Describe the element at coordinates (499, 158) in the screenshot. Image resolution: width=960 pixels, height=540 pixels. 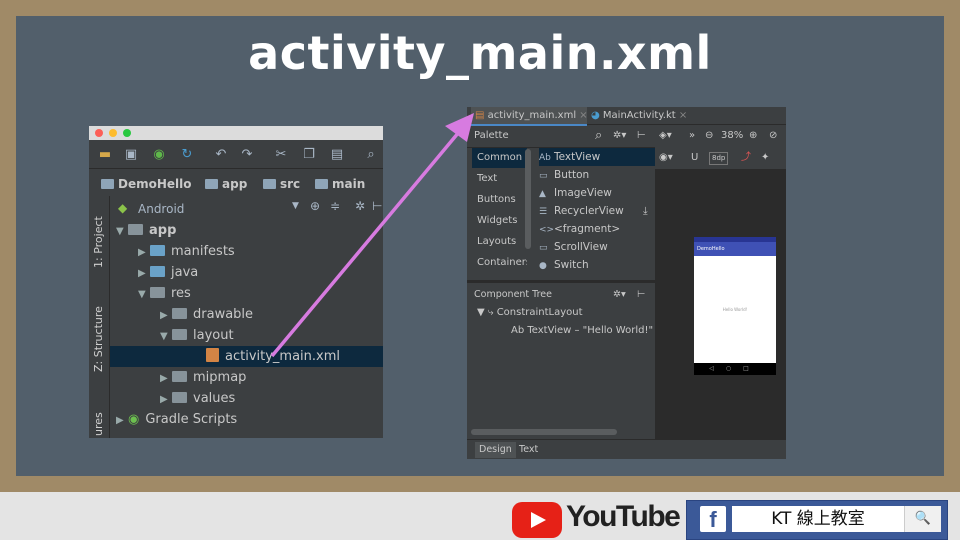
I see `palette-category-common: Common` at that location.